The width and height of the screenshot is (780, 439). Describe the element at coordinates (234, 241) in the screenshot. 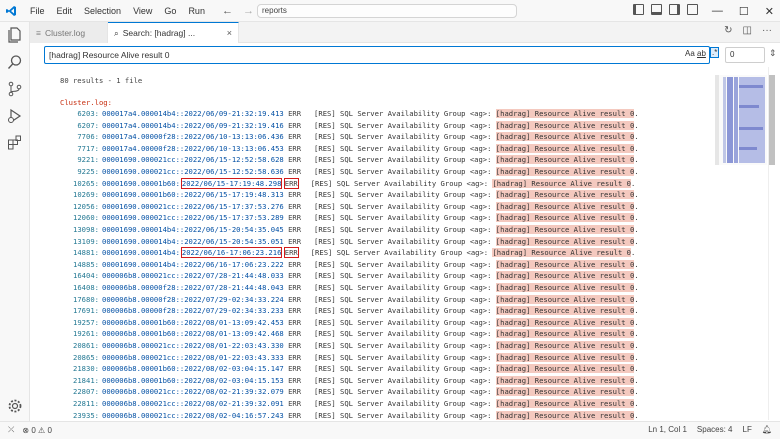

I see `timestamp: 2022/06/15-20:54:35.051` at that location.